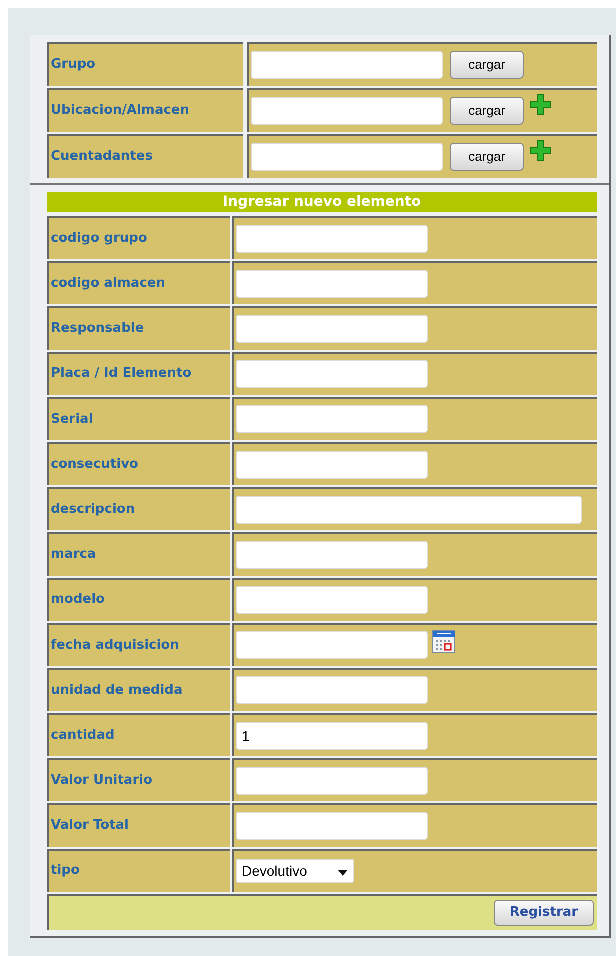 Image resolution: width=616 pixels, height=956 pixels. I want to click on field-label: marca, so click(73, 555).